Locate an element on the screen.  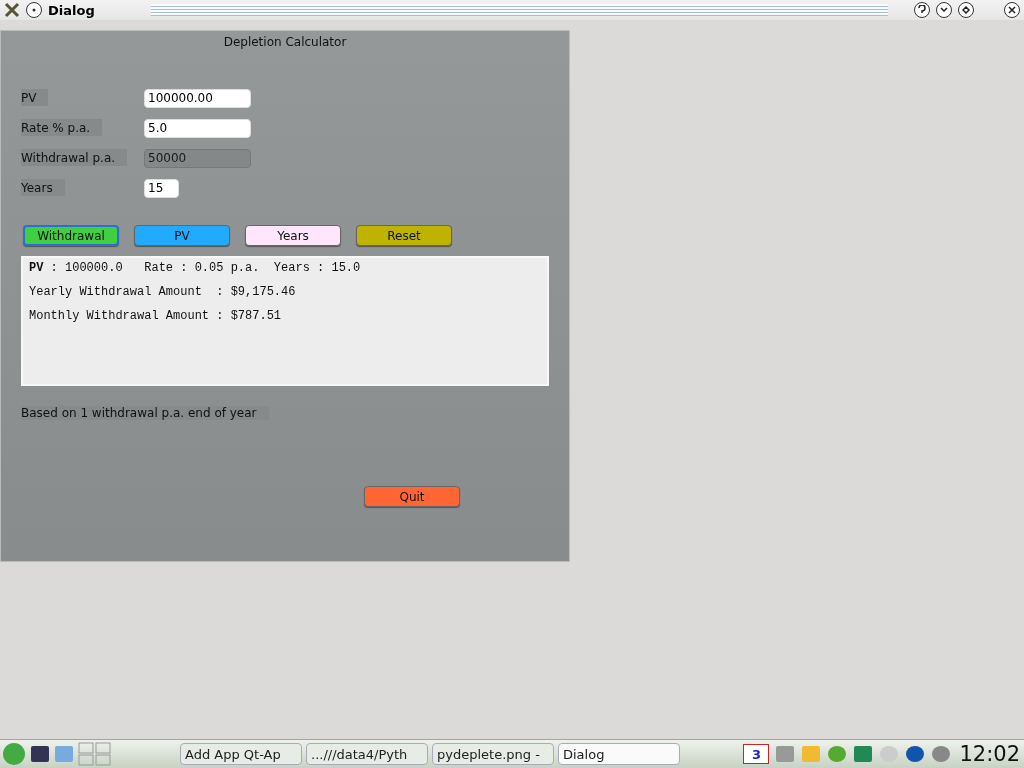
field-label: Rate % p.a. is located at coordinates (62, 127).